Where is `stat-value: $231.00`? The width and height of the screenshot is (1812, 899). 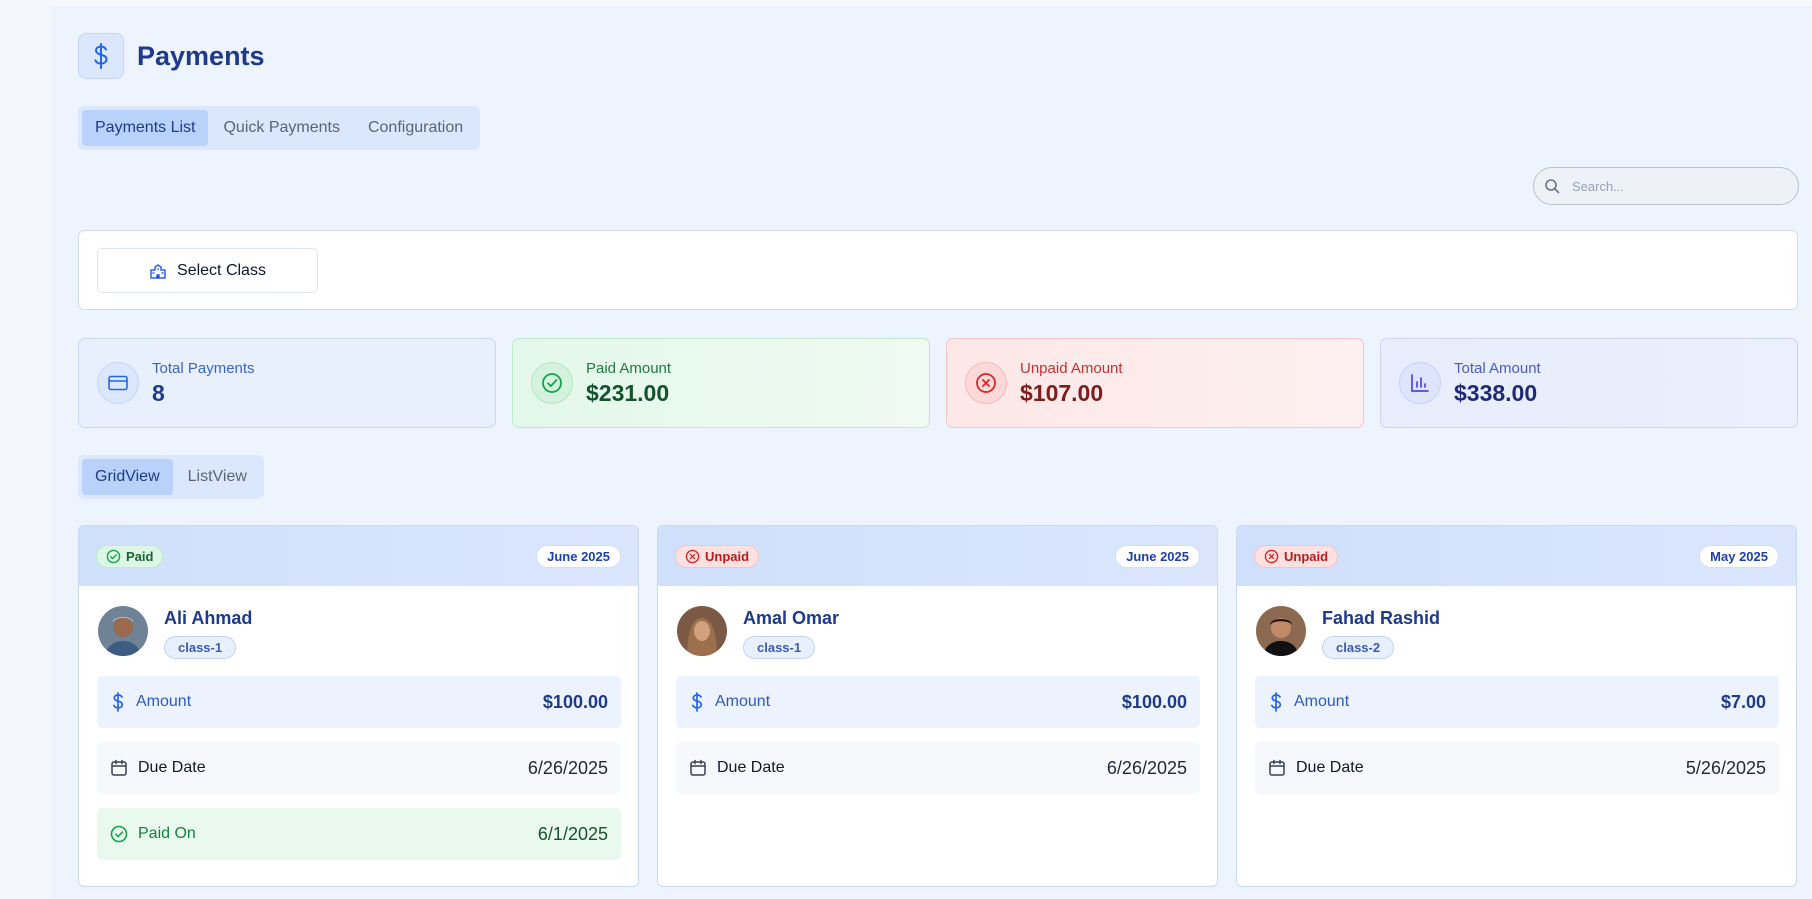
stat-value: $231.00 is located at coordinates (628, 392).